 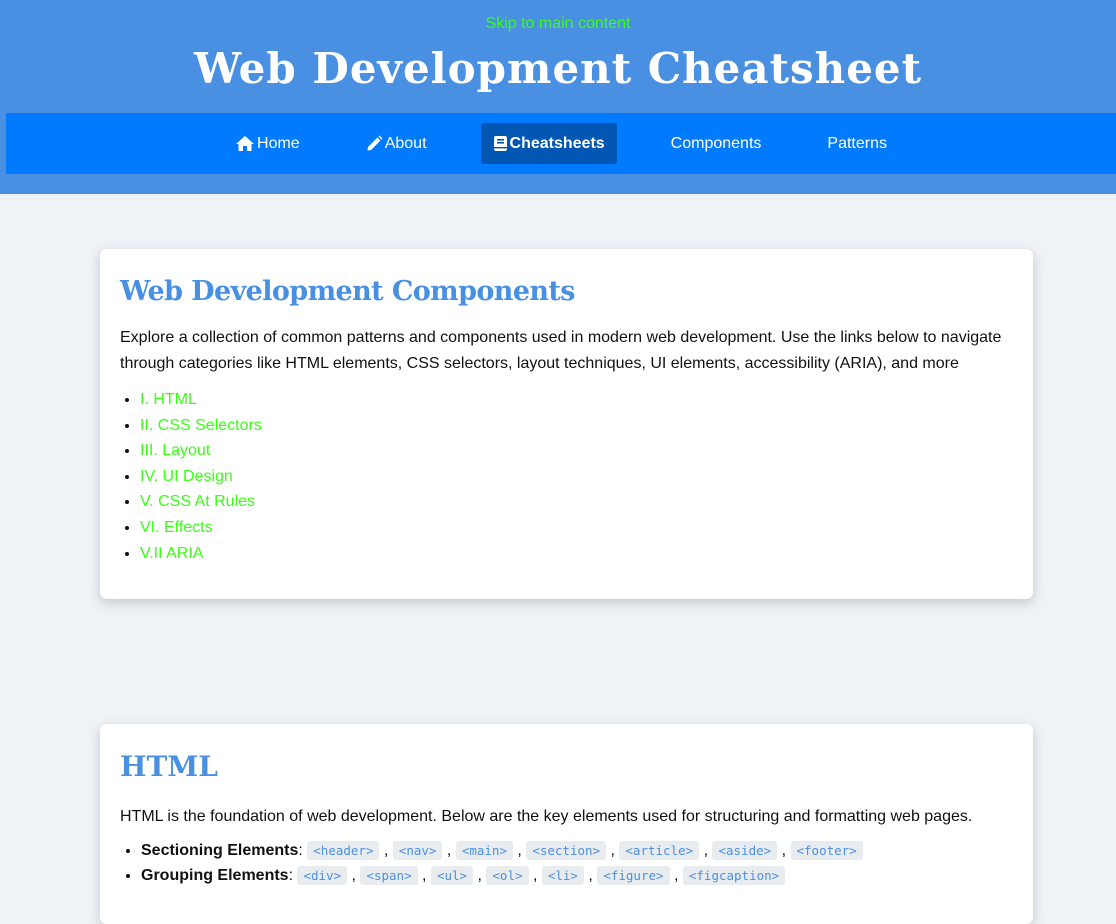 I want to click on pencil-icon, so click(x=374, y=143).